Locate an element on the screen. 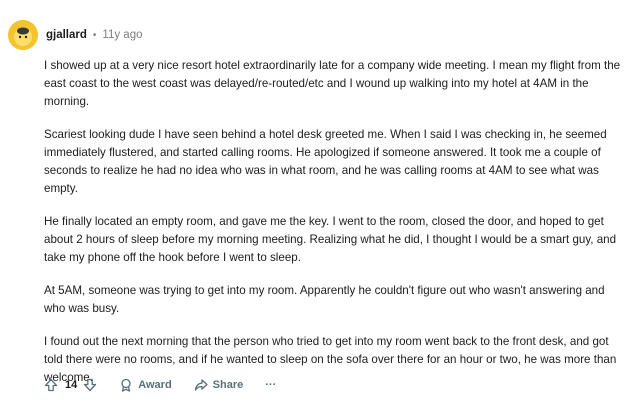 The width and height of the screenshot is (640, 407). upvote-button is located at coordinates (51, 385).